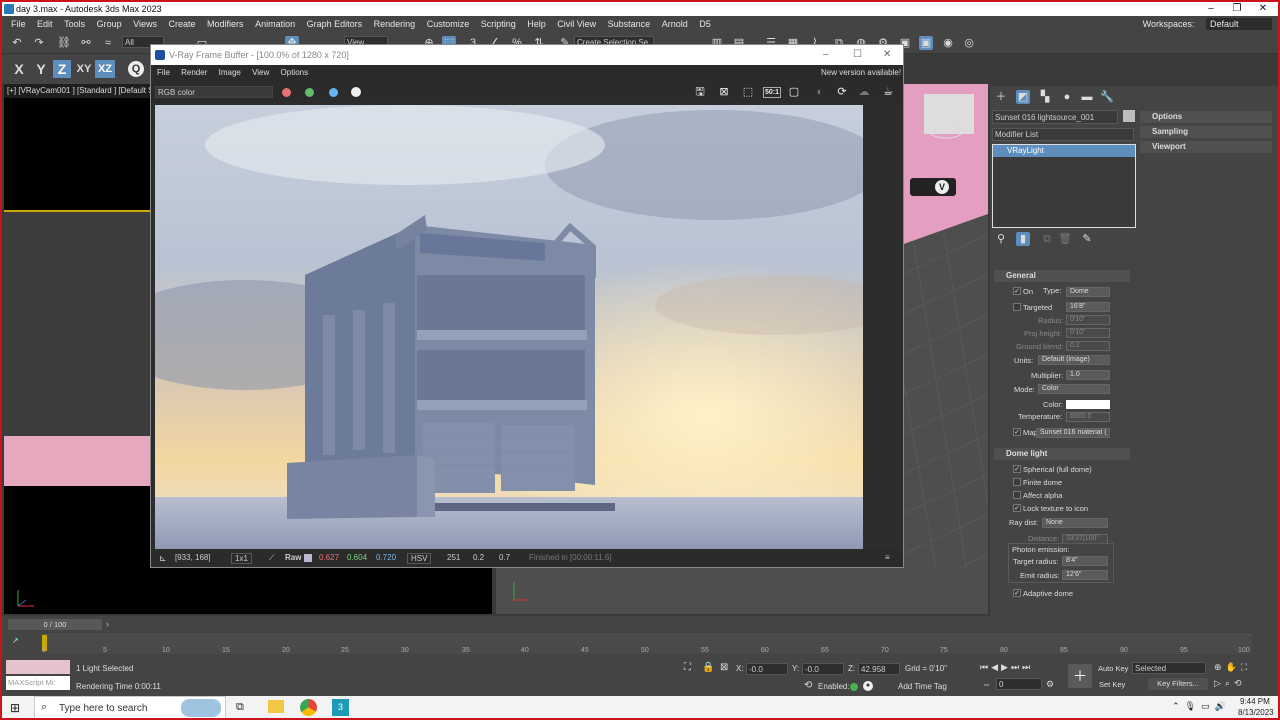  Describe the element at coordinates (309, 92) in the screenshot. I see `green-channel-icon` at that location.